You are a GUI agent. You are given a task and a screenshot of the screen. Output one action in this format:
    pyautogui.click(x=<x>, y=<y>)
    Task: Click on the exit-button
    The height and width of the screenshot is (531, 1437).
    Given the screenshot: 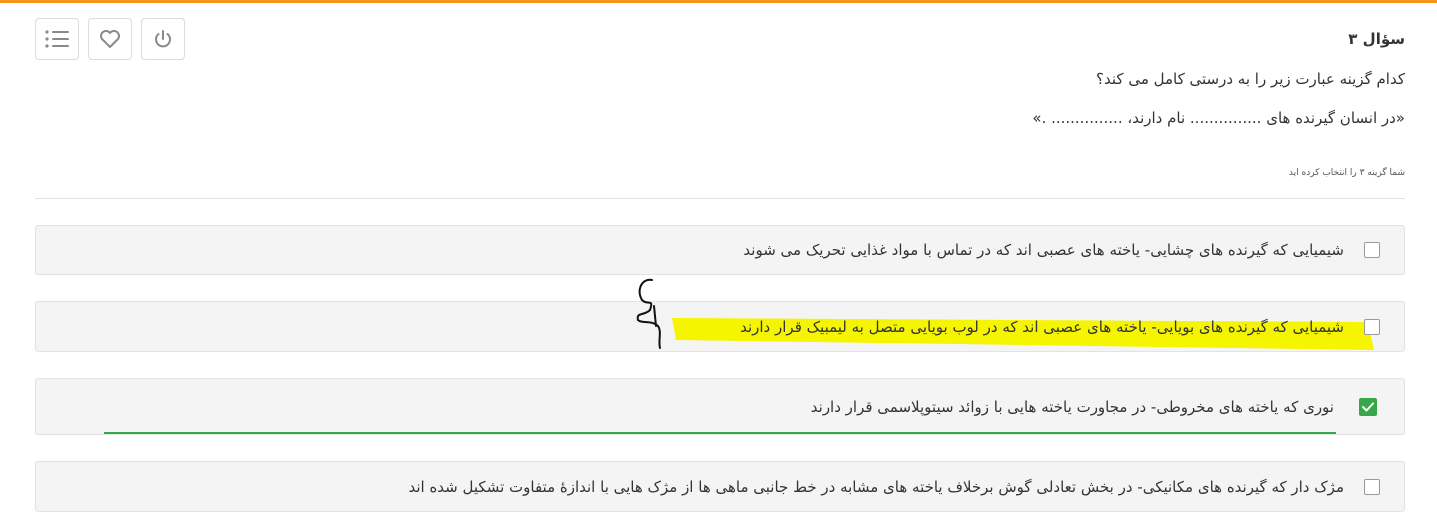 What is the action you would take?
    pyautogui.click(x=163, y=39)
    